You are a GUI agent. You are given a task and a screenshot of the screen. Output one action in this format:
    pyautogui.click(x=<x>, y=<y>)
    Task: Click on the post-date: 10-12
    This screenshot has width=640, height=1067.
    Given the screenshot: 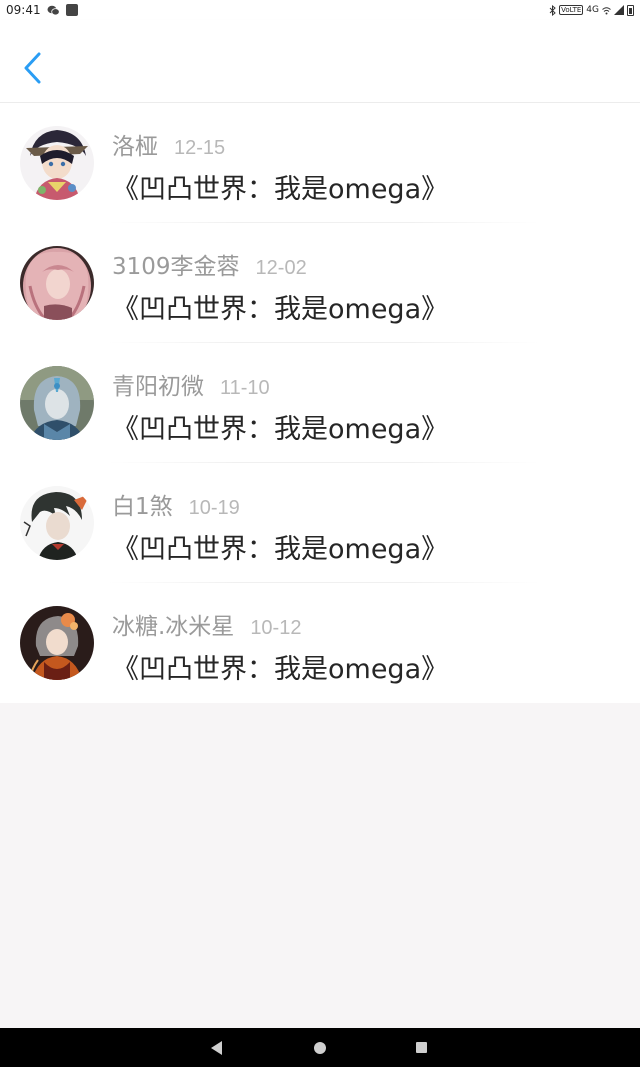 What is the action you would take?
    pyautogui.click(x=276, y=628)
    